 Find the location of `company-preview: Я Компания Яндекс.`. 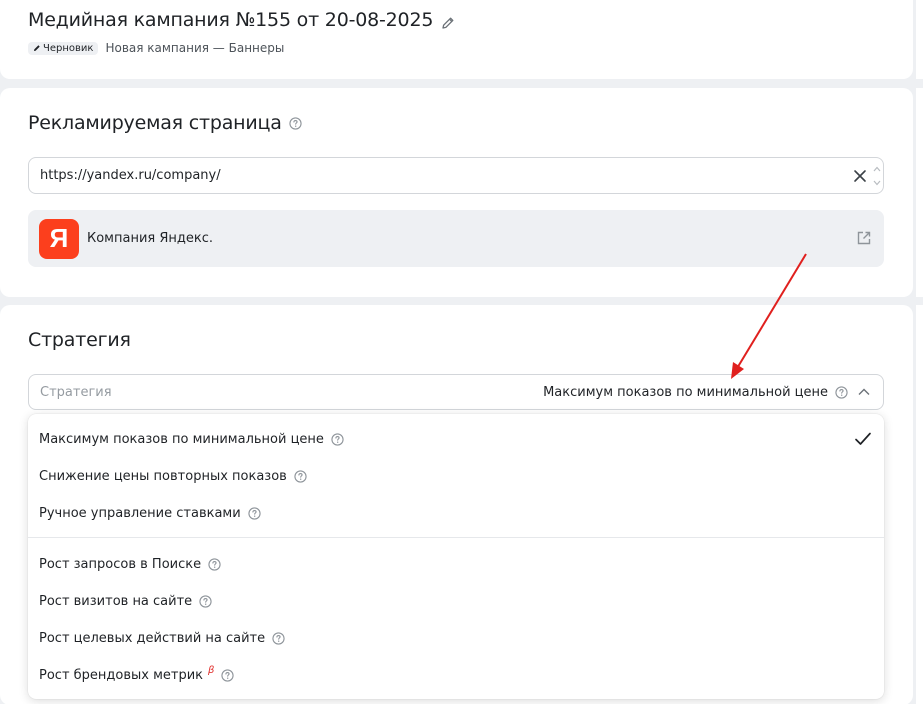

company-preview: Я Компания Яндекс. is located at coordinates (456, 238).